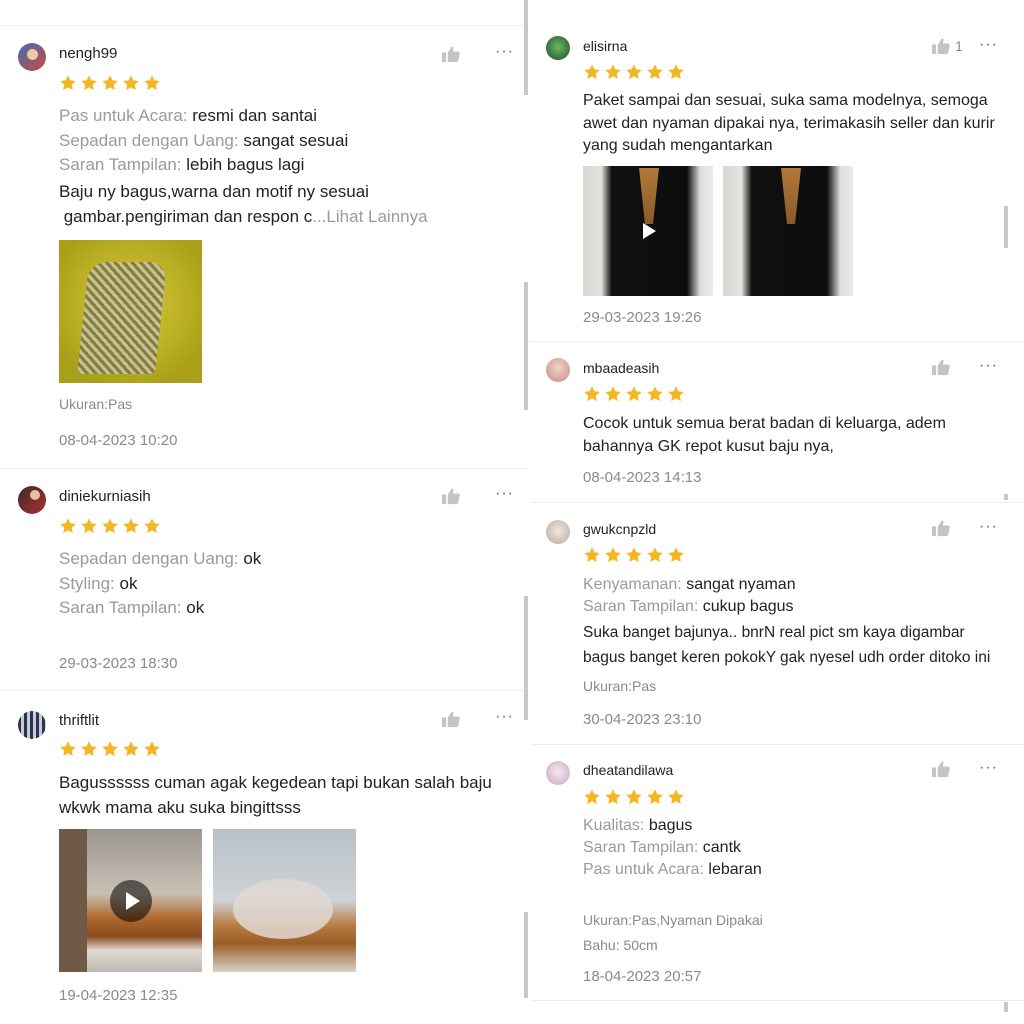 This screenshot has width=1024, height=1024. What do you see at coordinates (188, 116) in the screenshot?
I see `review-attribute: Pas untuk Acara: resmi dan santai` at bounding box center [188, 116].